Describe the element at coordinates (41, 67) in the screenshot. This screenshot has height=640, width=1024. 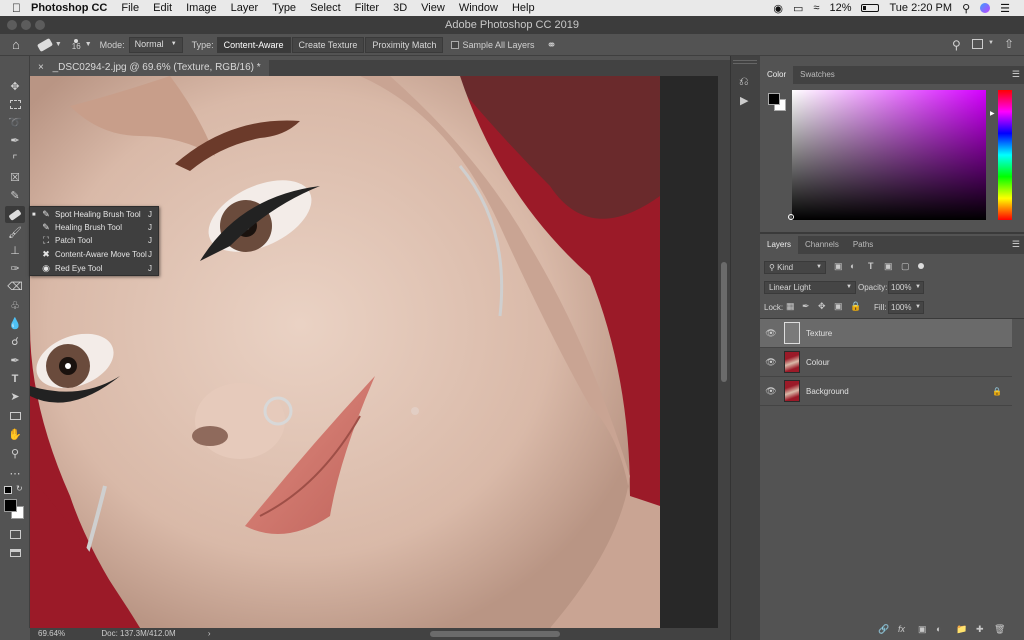
I see `close-tab-icon: ×` at that location.